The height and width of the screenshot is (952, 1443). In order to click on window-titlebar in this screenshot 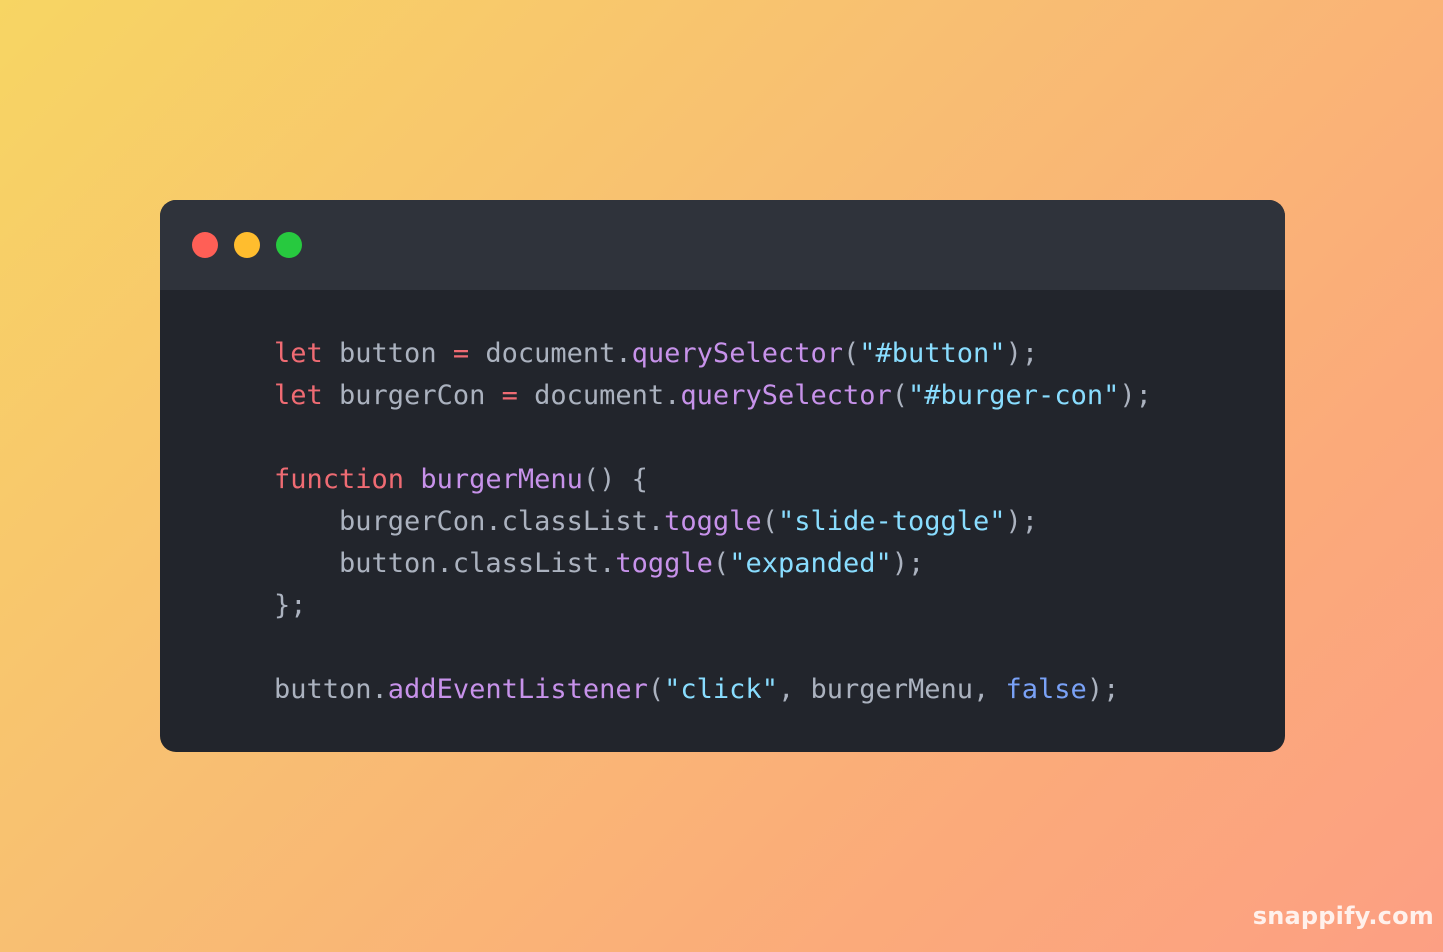, I will do `click(722, 245)`.